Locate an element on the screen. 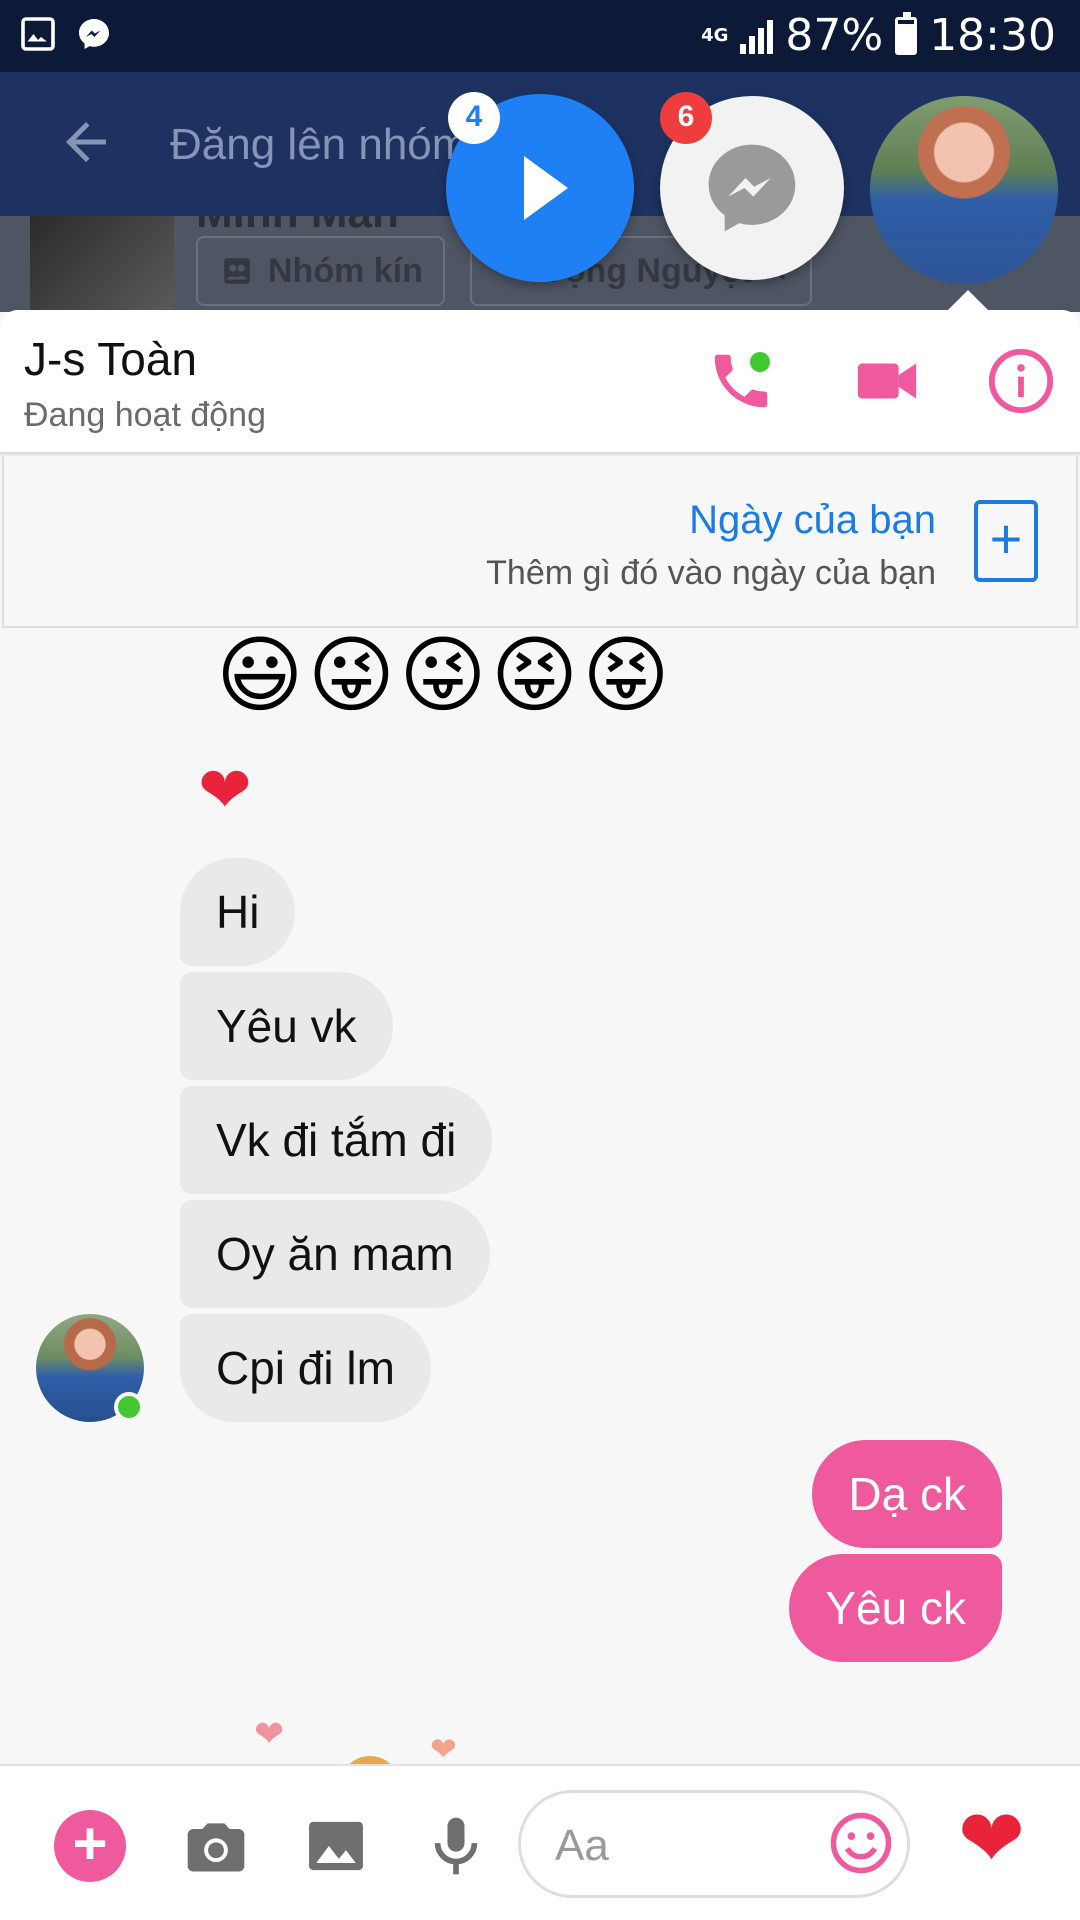 This screenshot has height=1920, width=1080. group-name: Minh Mẫn is located at coordinates (297, 227).